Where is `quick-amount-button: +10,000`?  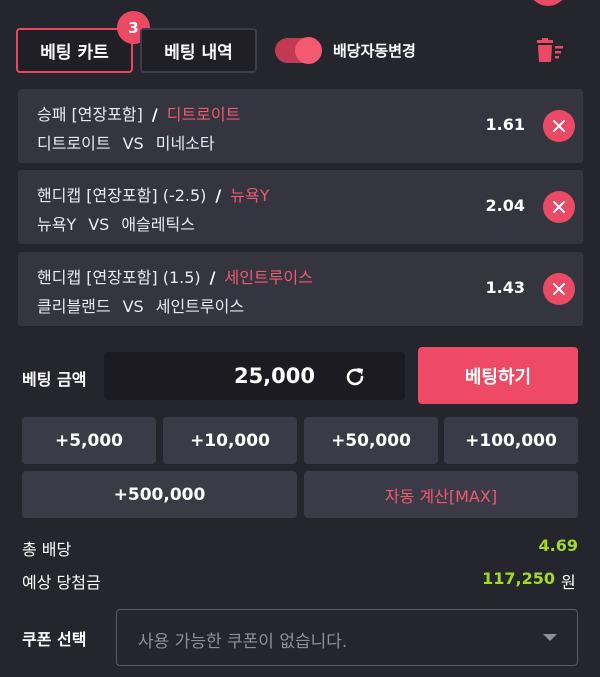
quick-amount-button: +10,000 is located at coordinates (230, 440).